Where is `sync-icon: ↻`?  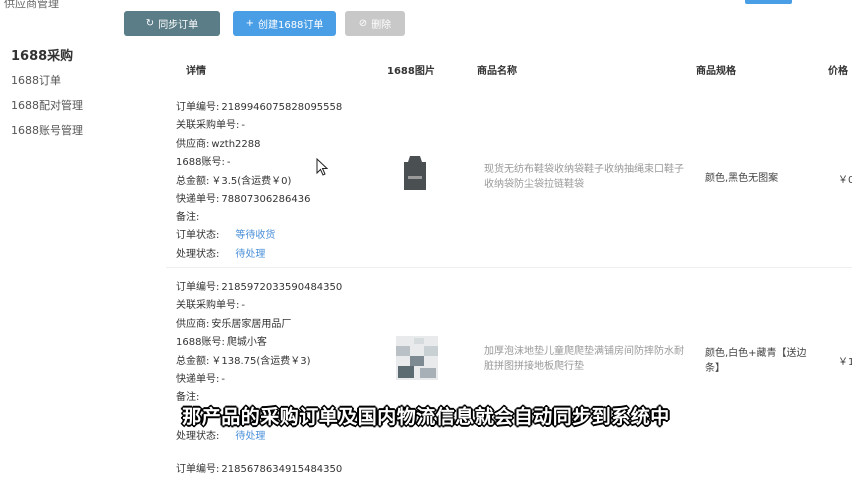
sync-icon: ↻ is located at coordinates (150, 23).